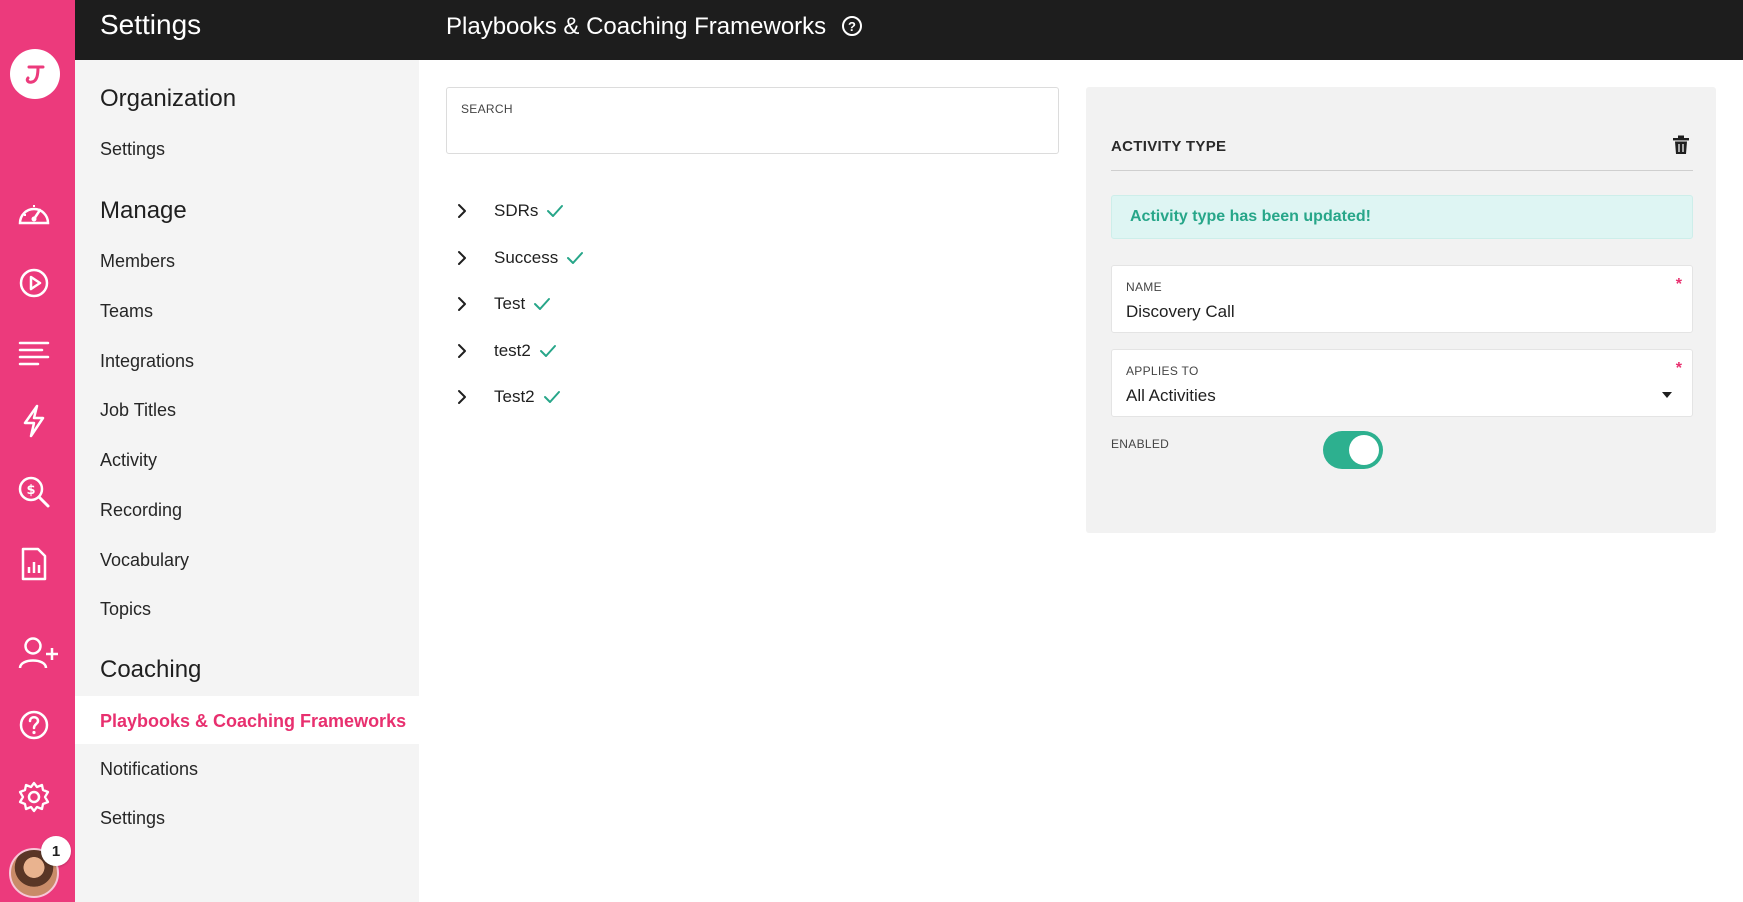 The height and width of the screenshot is (902, 1743). What do you see at coordinates (1180, 312) in the screenshot?
I see `name-field-value: Discovery Call` at bounding box center [1180, 312].